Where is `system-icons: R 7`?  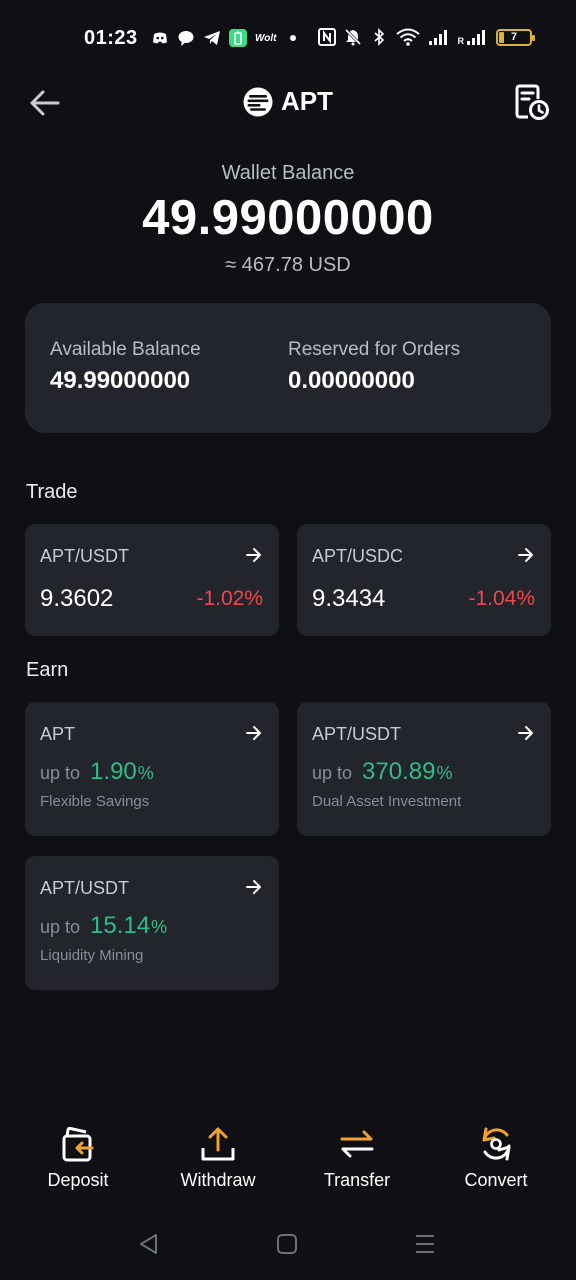
system-icons: R 7 is located at coordinates (426, 37).